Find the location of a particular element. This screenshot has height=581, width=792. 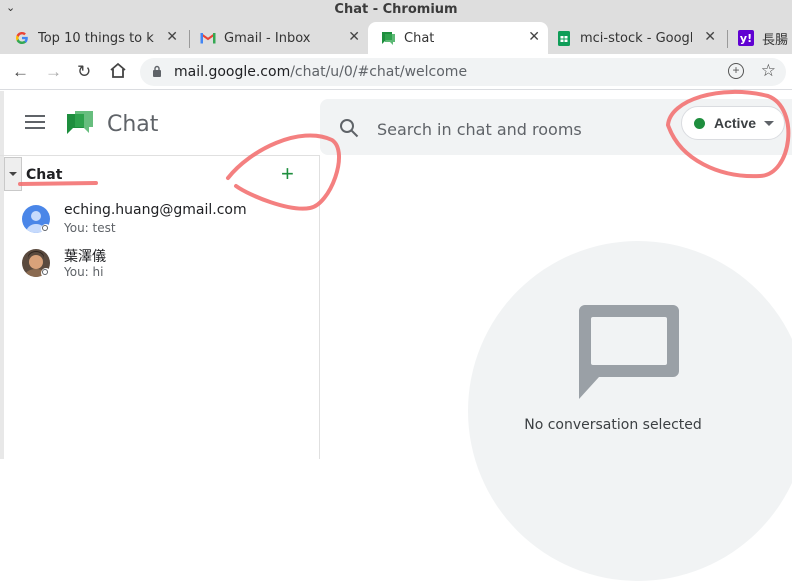

sidebar-divider is located at coordinates (319, 307).